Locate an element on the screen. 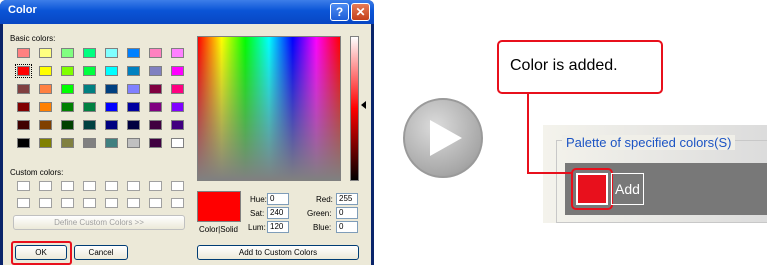 Image resolution: width=767 pixels, height=265 pixels. green-field: 0 is located at coordinates (347, 213).